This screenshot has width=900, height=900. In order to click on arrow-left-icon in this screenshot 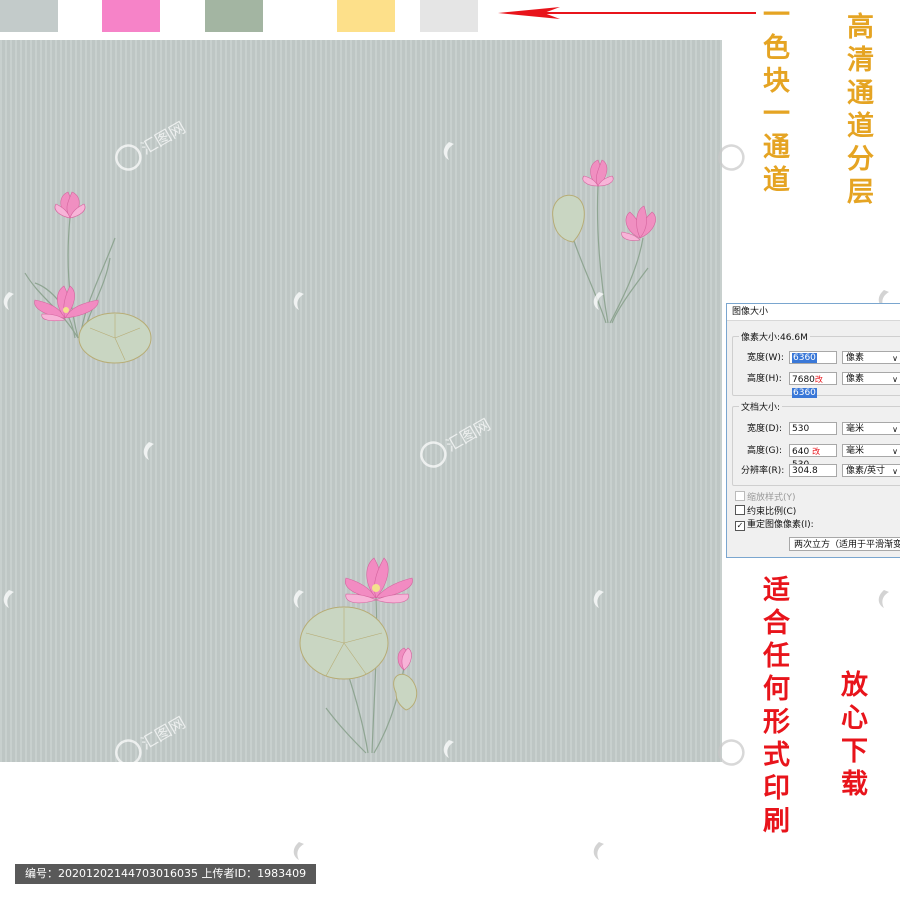, I will do `click(627, 13)`.